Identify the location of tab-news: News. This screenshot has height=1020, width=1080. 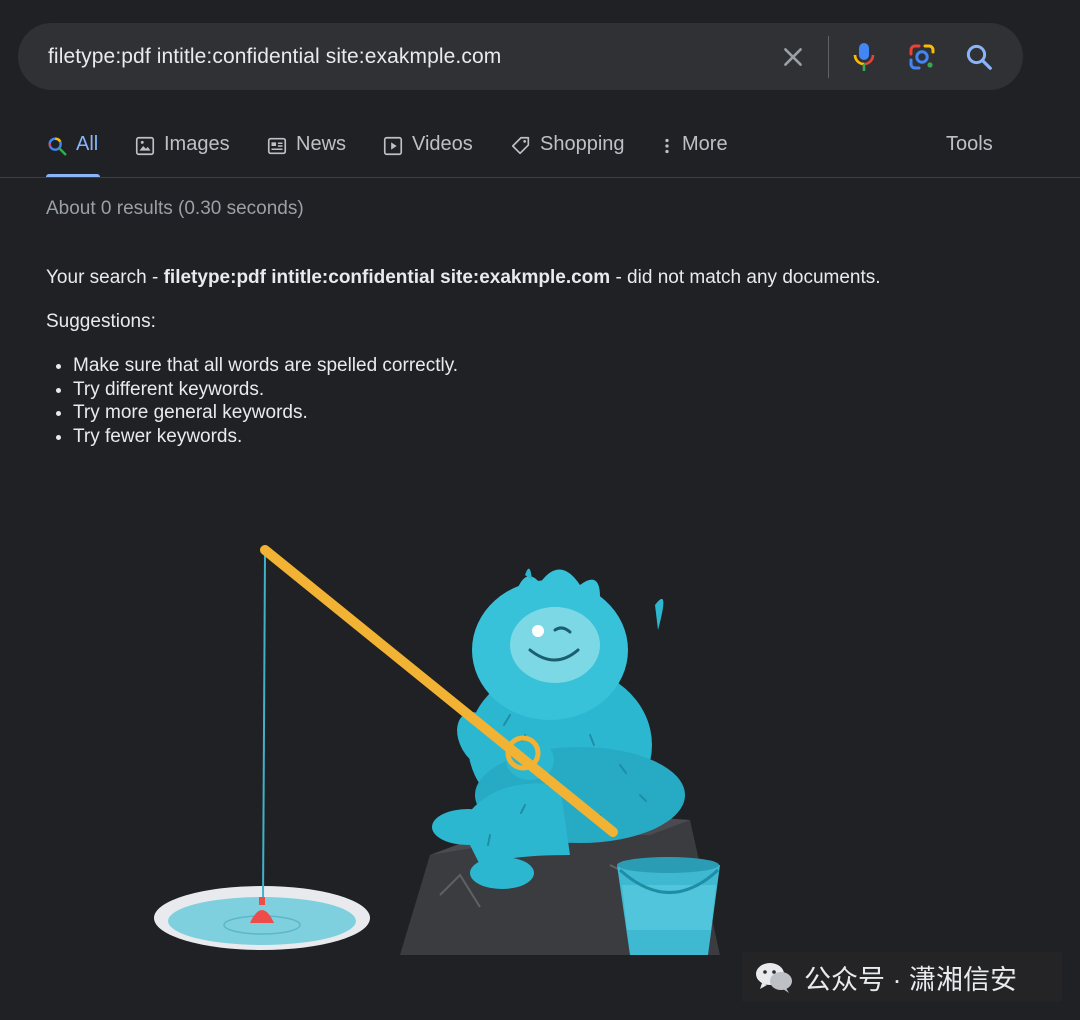
(306, 147).